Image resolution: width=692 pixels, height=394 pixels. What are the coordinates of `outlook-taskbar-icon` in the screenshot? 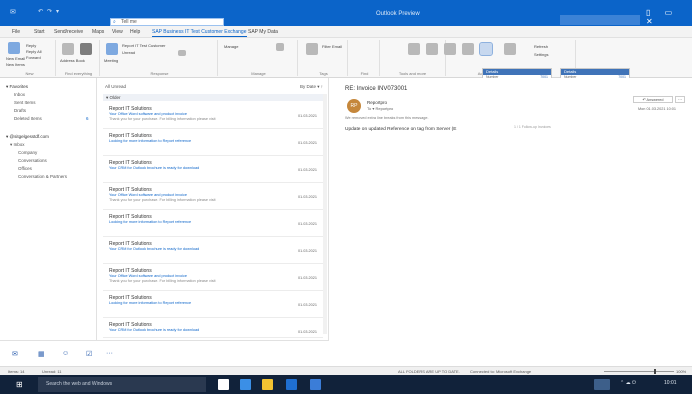 It's located at (291, 384).